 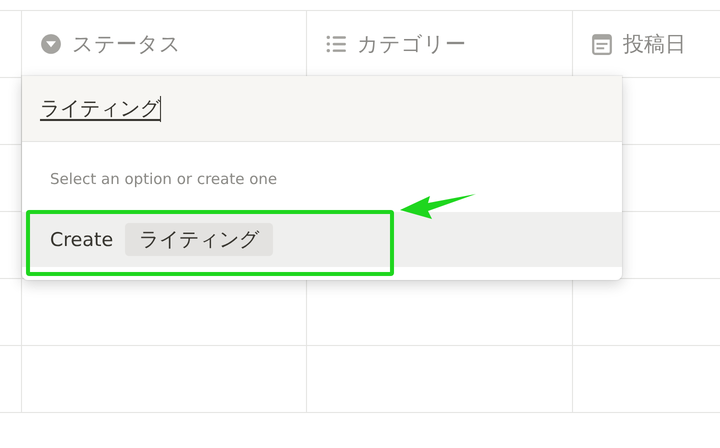 What do you see at coordinates (163, 179) in the screenshot?
I see `hint-text: Select an option or create one` at bounding box center [163, 179].